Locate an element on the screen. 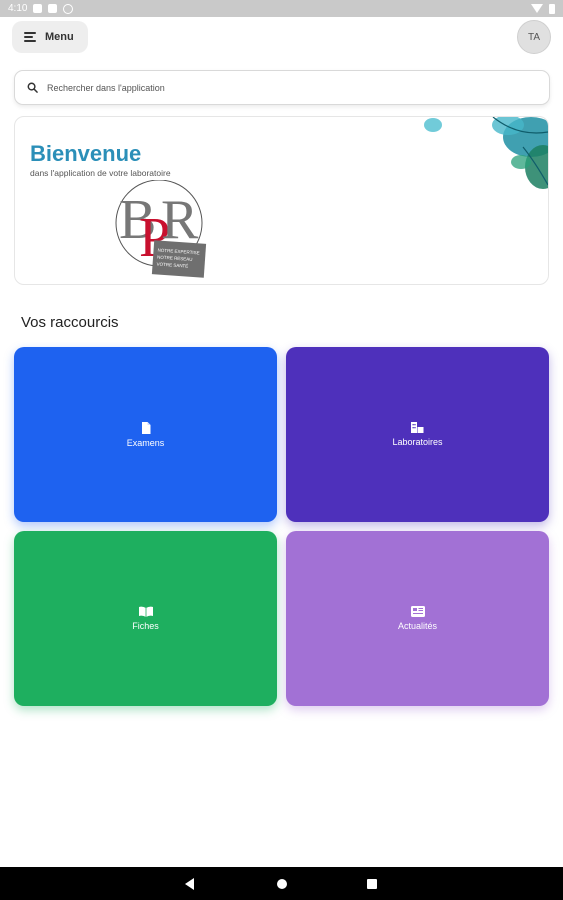 This screenshot has height=900, width=563. search-icon is located at coordinates (32, 87).